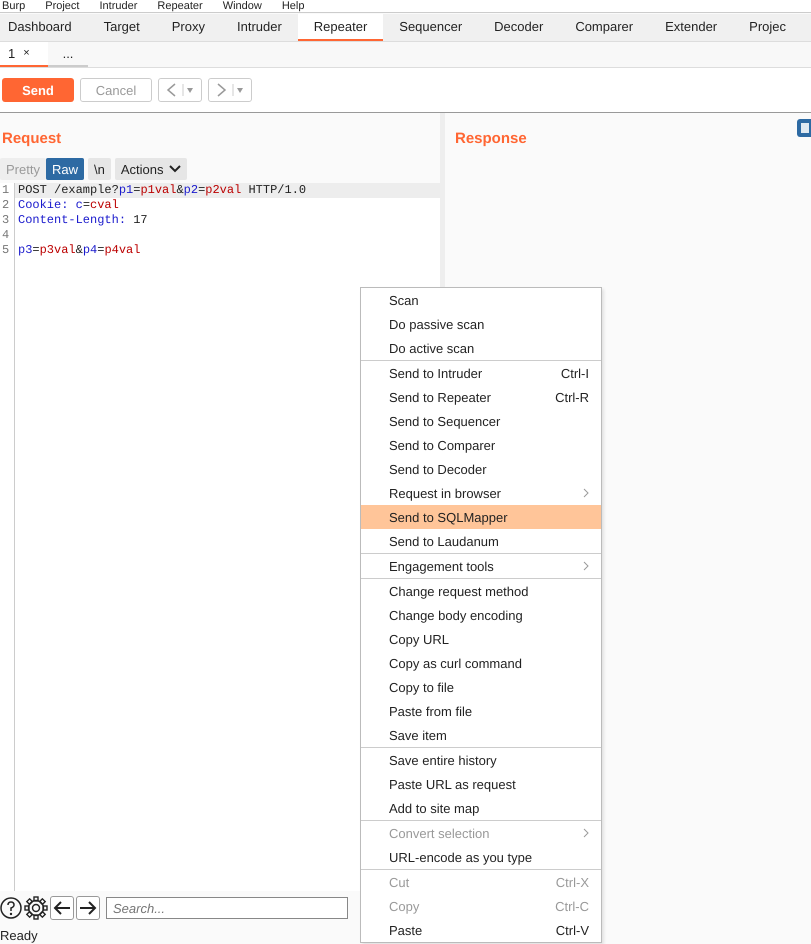  I want to click on menu-item: Scan, so click(481, 300).